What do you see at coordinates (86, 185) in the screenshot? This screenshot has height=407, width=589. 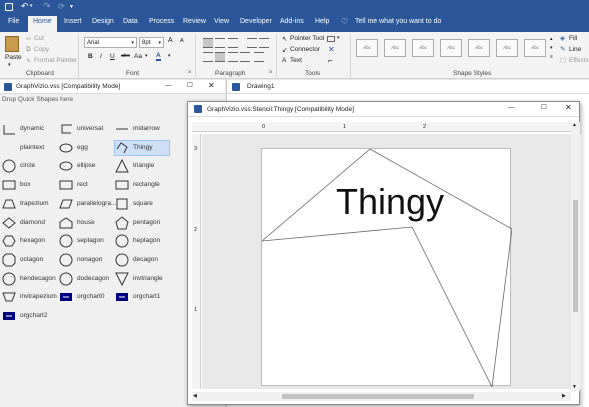 I see `stencil-shape-rect: rect` at bounding box center [86, 185].